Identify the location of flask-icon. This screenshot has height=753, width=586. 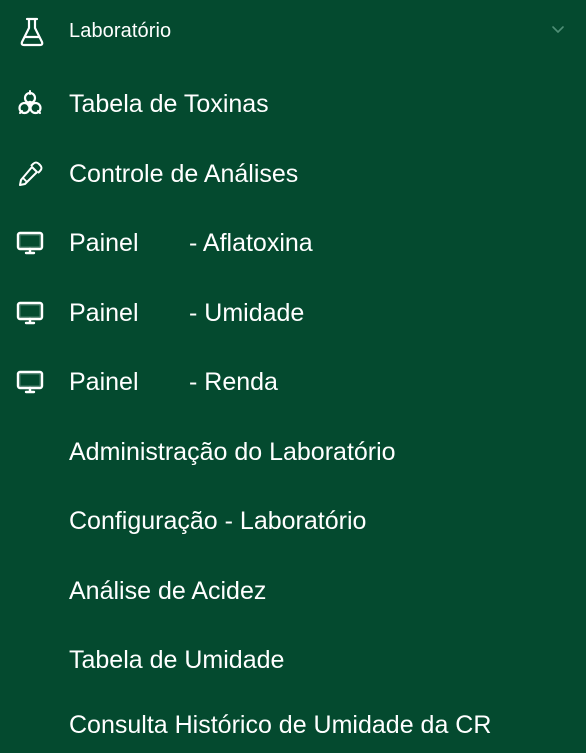
(32, 32).